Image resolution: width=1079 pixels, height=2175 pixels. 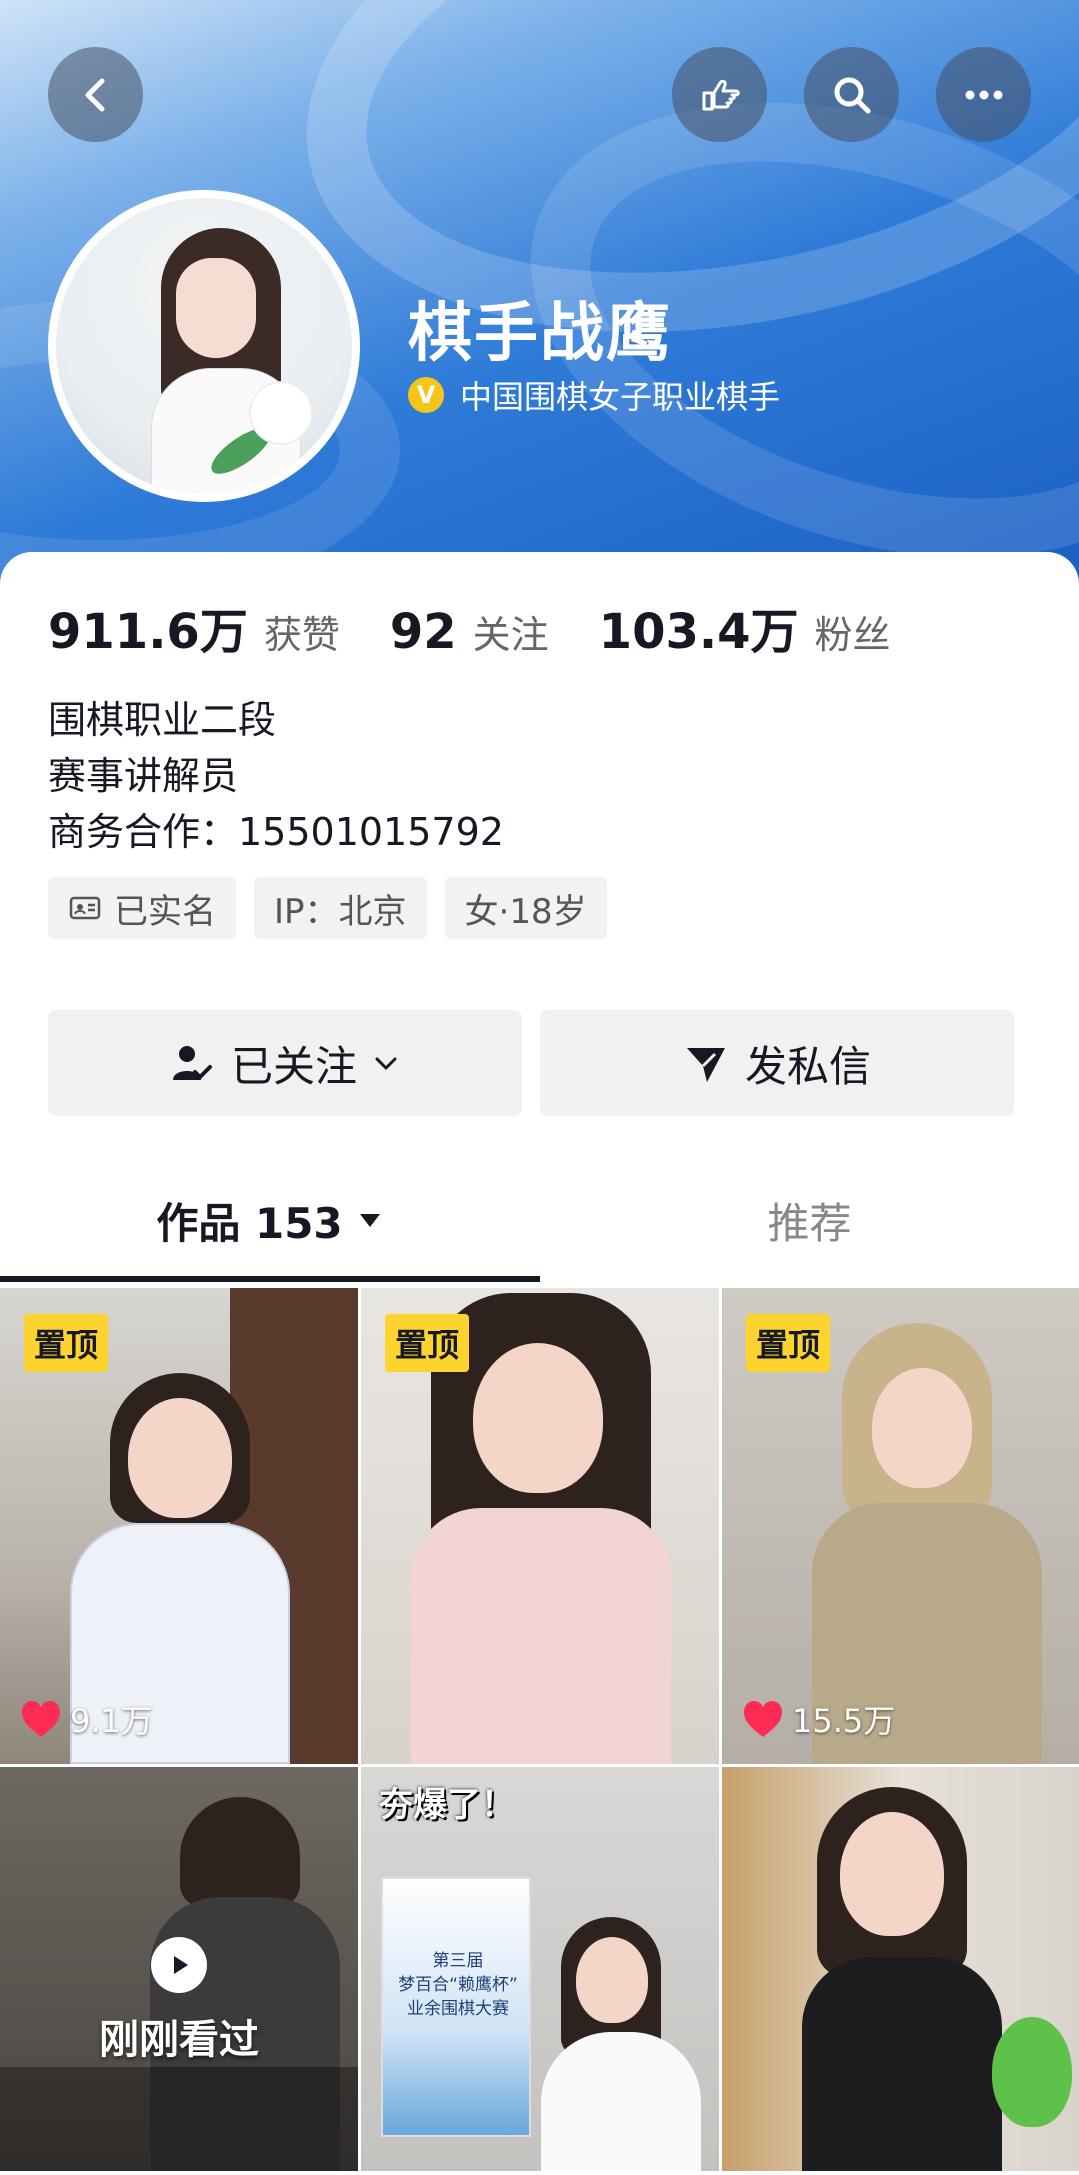 I want to click on stats-row: 911.6万 获赞 92 关注 103.4万 粉丝, so click(x=494, y=627).